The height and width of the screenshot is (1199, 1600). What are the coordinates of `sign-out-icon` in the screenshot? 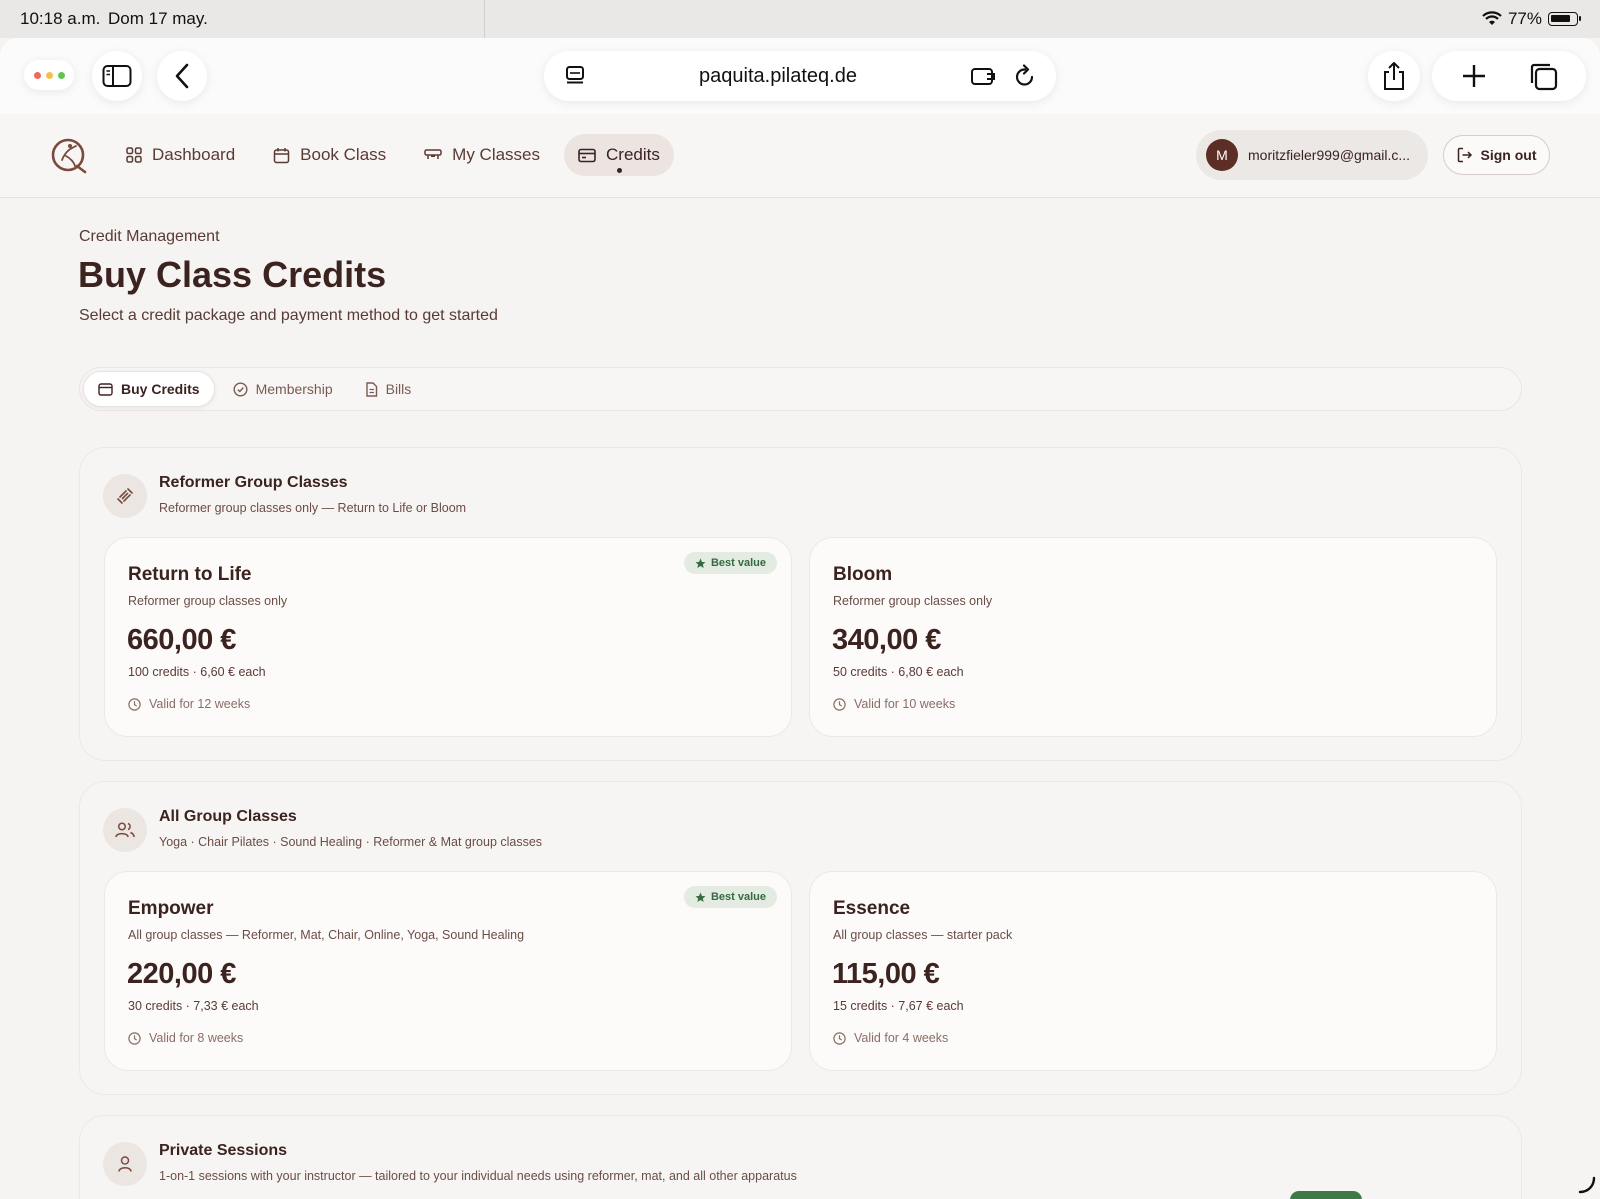 It's located at (1464, 155).